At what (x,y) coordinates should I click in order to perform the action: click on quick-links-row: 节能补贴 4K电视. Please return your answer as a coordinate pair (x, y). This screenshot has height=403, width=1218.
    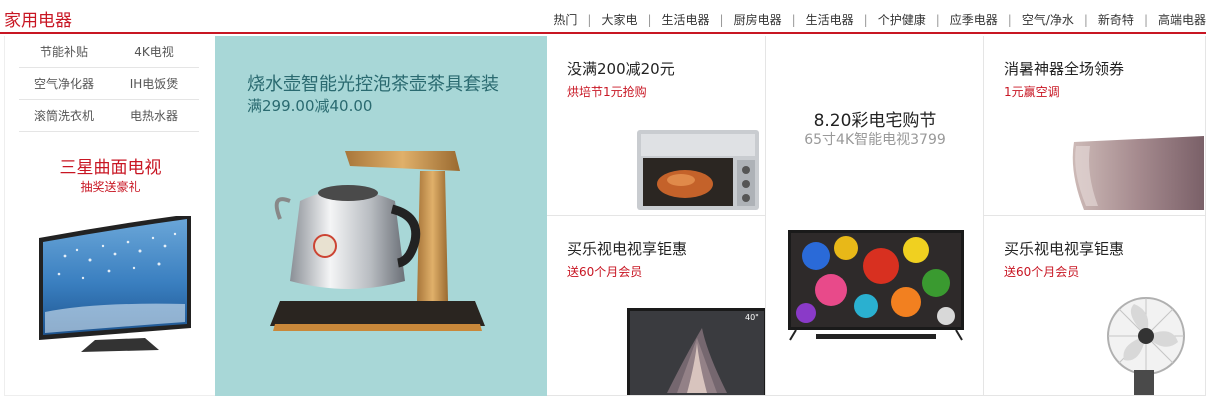
    Looking at the image, I should click on (109, 52).